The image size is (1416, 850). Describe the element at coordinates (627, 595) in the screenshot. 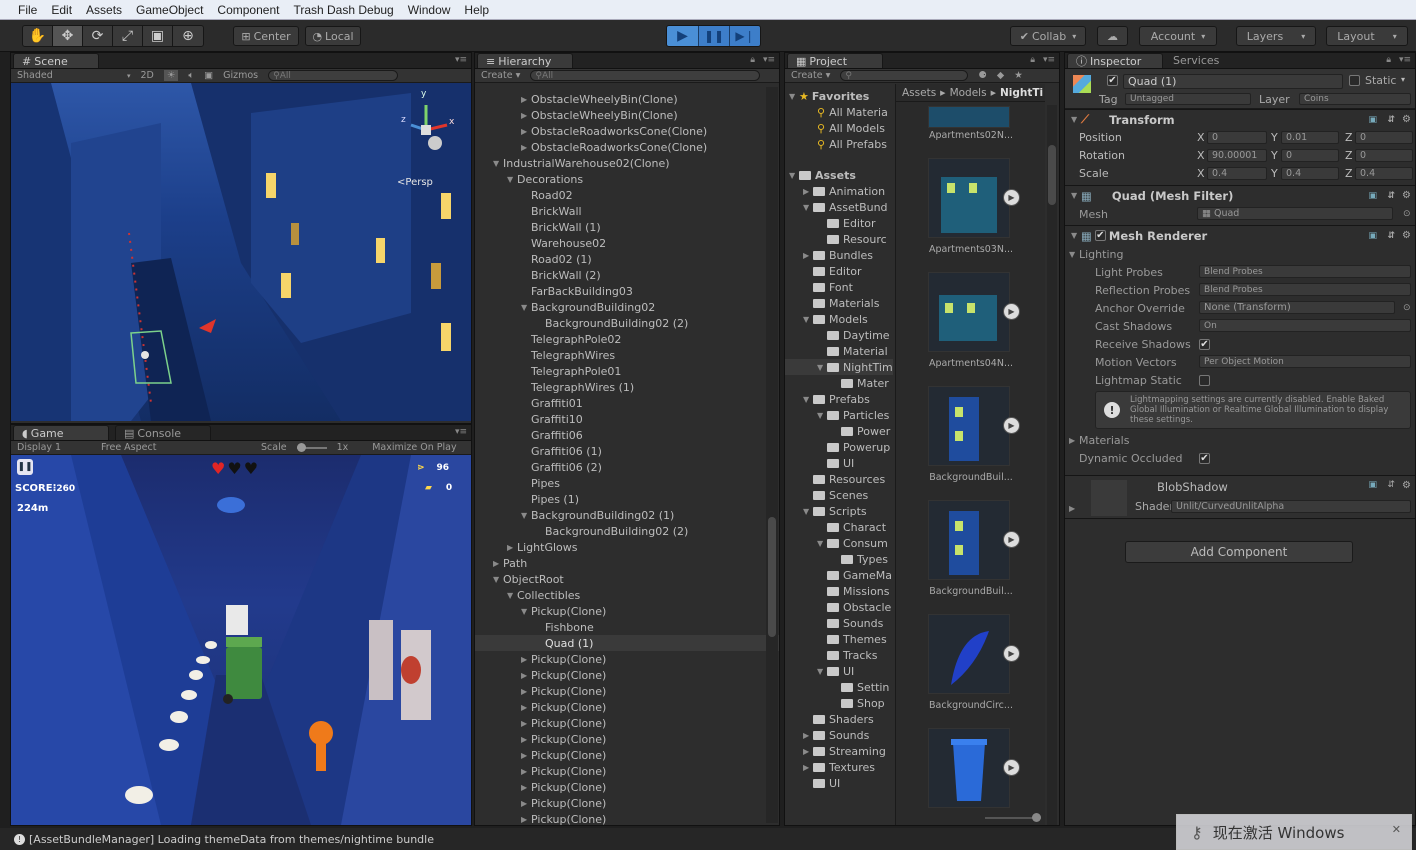

I see `hierarchy-row: ▼ Collectibles` at that location.